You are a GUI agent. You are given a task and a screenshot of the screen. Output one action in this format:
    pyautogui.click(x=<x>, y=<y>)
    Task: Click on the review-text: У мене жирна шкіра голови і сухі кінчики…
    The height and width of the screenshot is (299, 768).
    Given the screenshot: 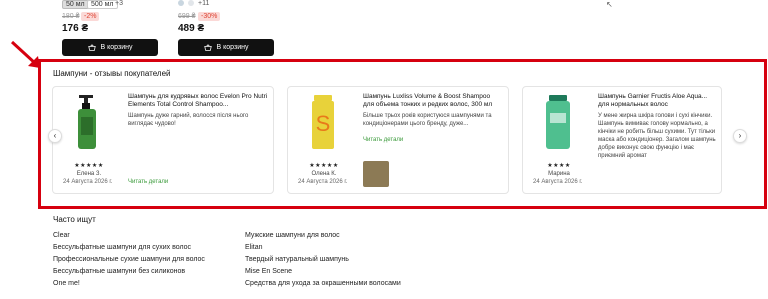 What is the action you would take?
    pyautogui.click(x=657, y=136)
    